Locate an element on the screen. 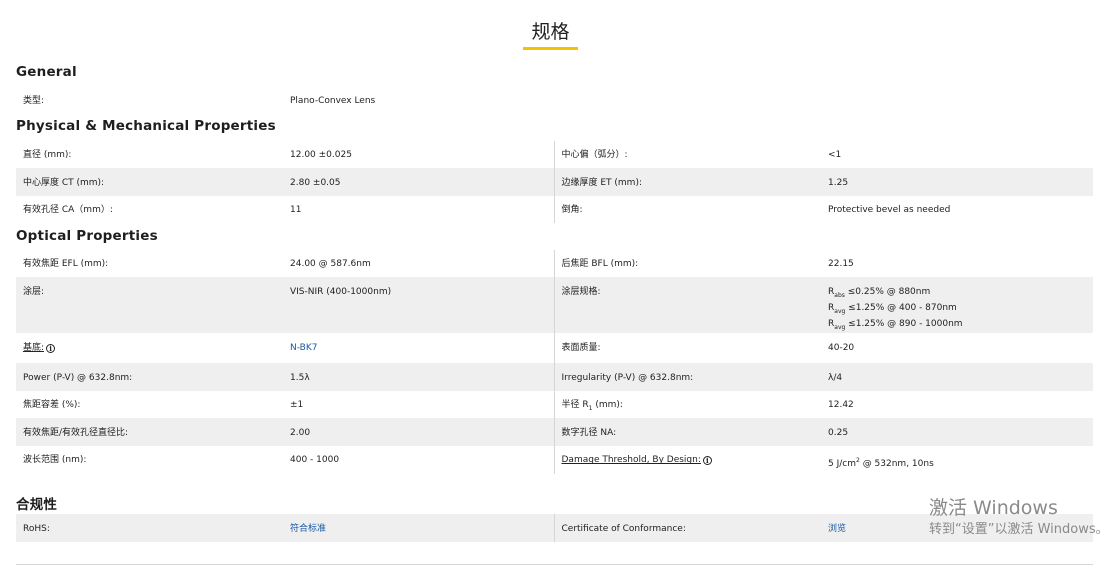  spec-row-fnumber: 有效焦距/有效孔径直径比: 2.00 数字孔径 NA: 0.25 is located at coordinates (554, 432).